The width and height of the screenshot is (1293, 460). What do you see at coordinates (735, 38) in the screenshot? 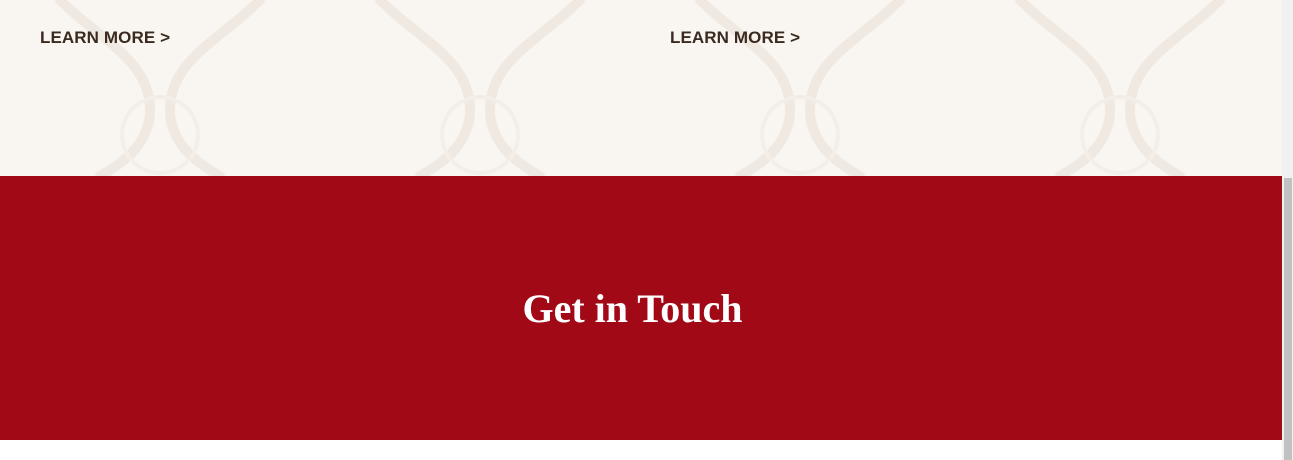
I see `learn-more-link-right: LEARN MORE >` at bounding box center [735, 38].